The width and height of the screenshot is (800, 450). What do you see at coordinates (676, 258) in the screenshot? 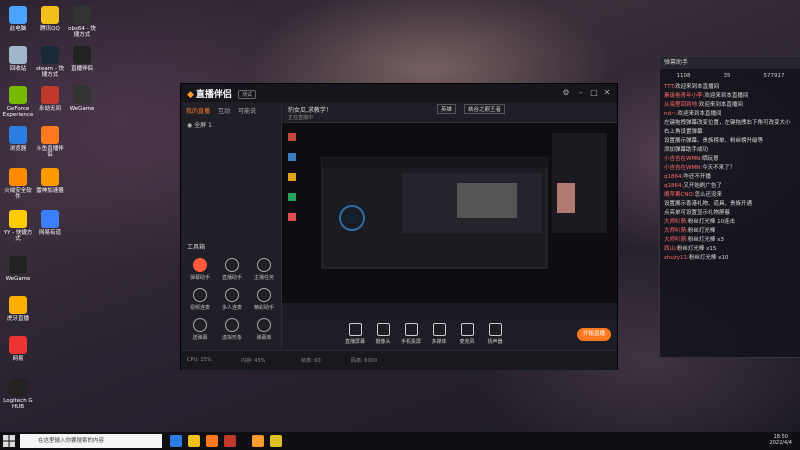
I see `danmaku-user: zhuzy11:` at bounding box center [676, 258].